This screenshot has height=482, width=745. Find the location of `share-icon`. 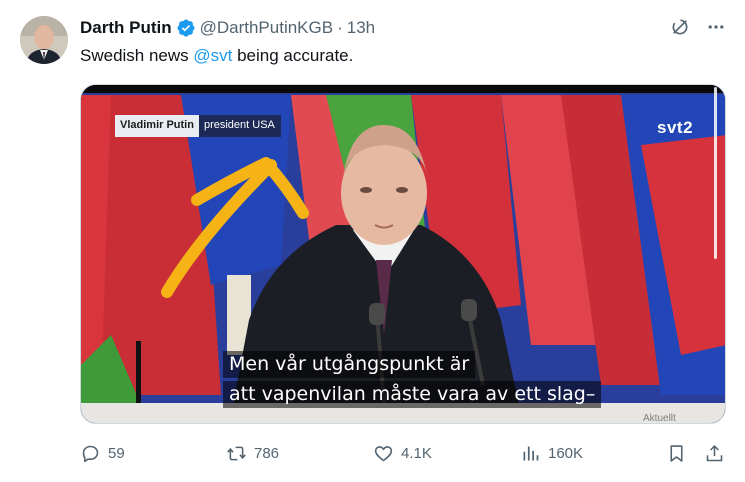

share-icon is located at coordinates (714, 452).